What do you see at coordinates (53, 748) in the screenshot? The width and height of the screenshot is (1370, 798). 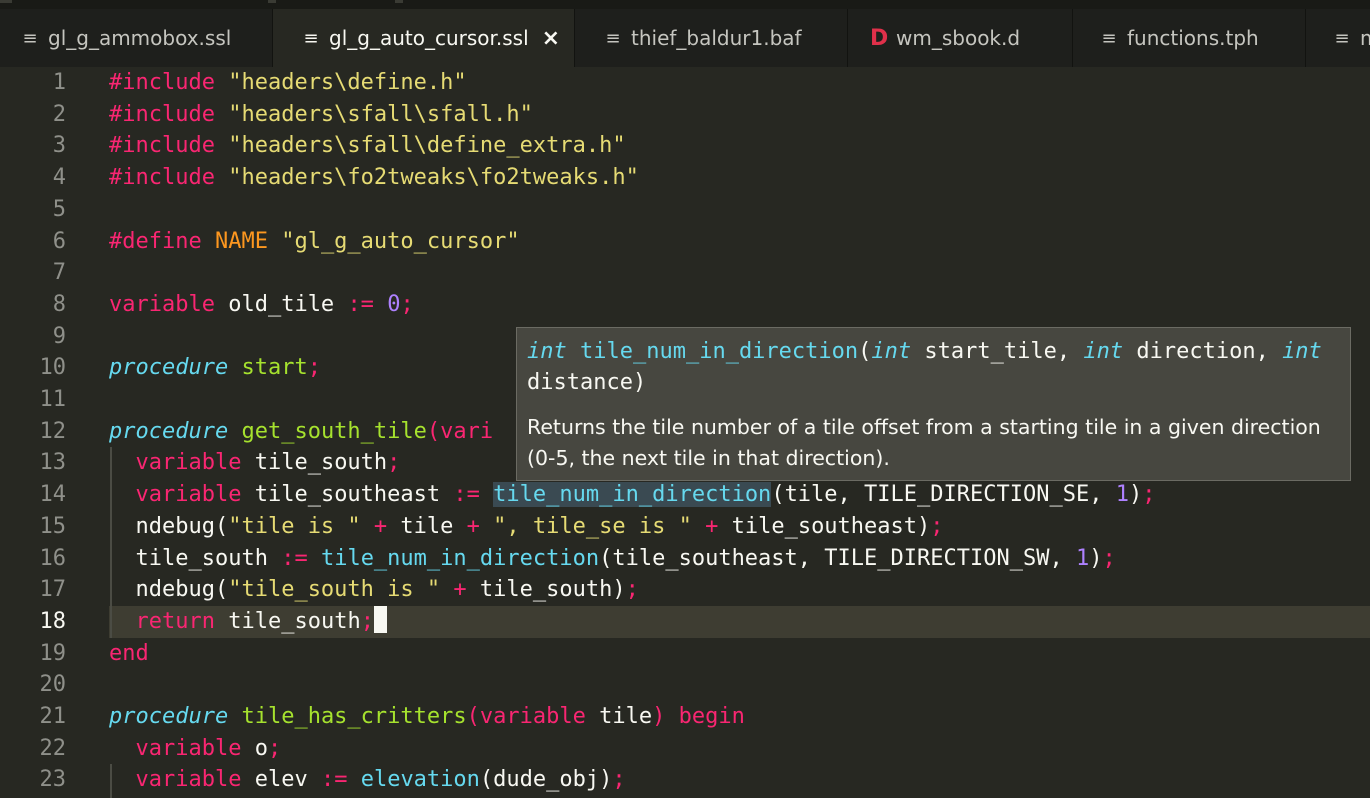 I see `line-number: 22` at bounding box center [53, 748].